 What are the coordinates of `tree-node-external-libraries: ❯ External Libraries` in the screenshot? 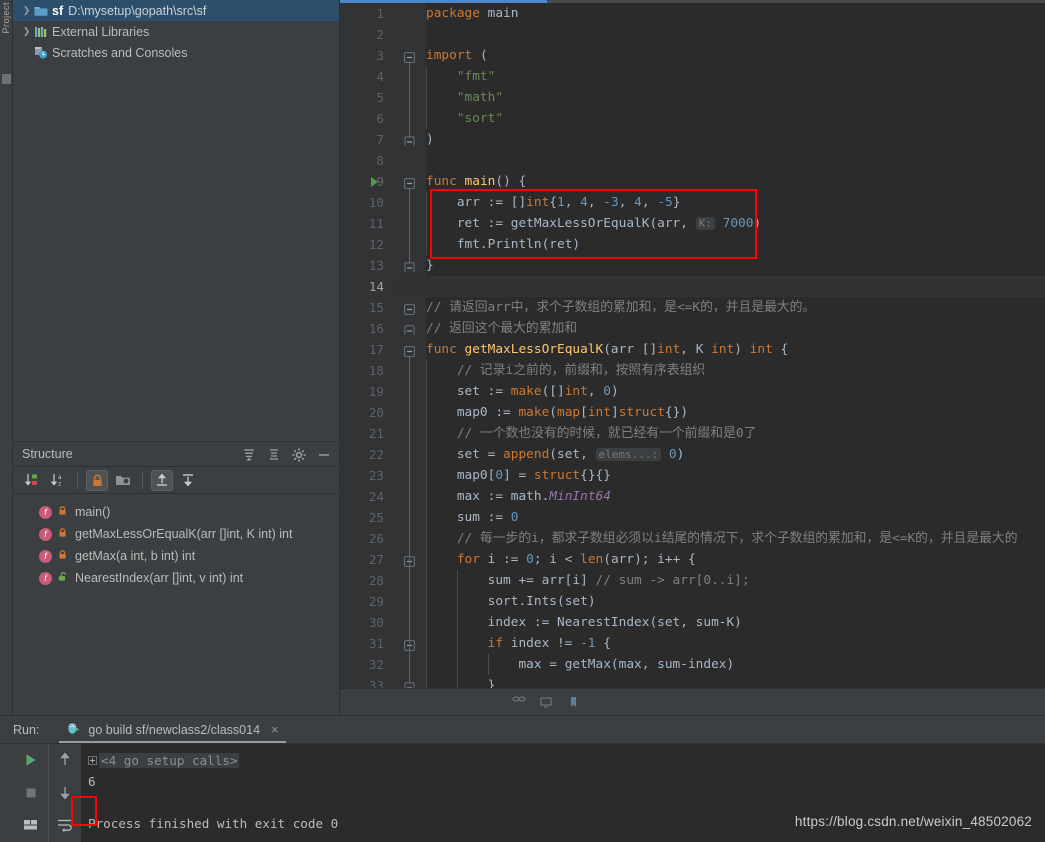 It's located at (176, 31).